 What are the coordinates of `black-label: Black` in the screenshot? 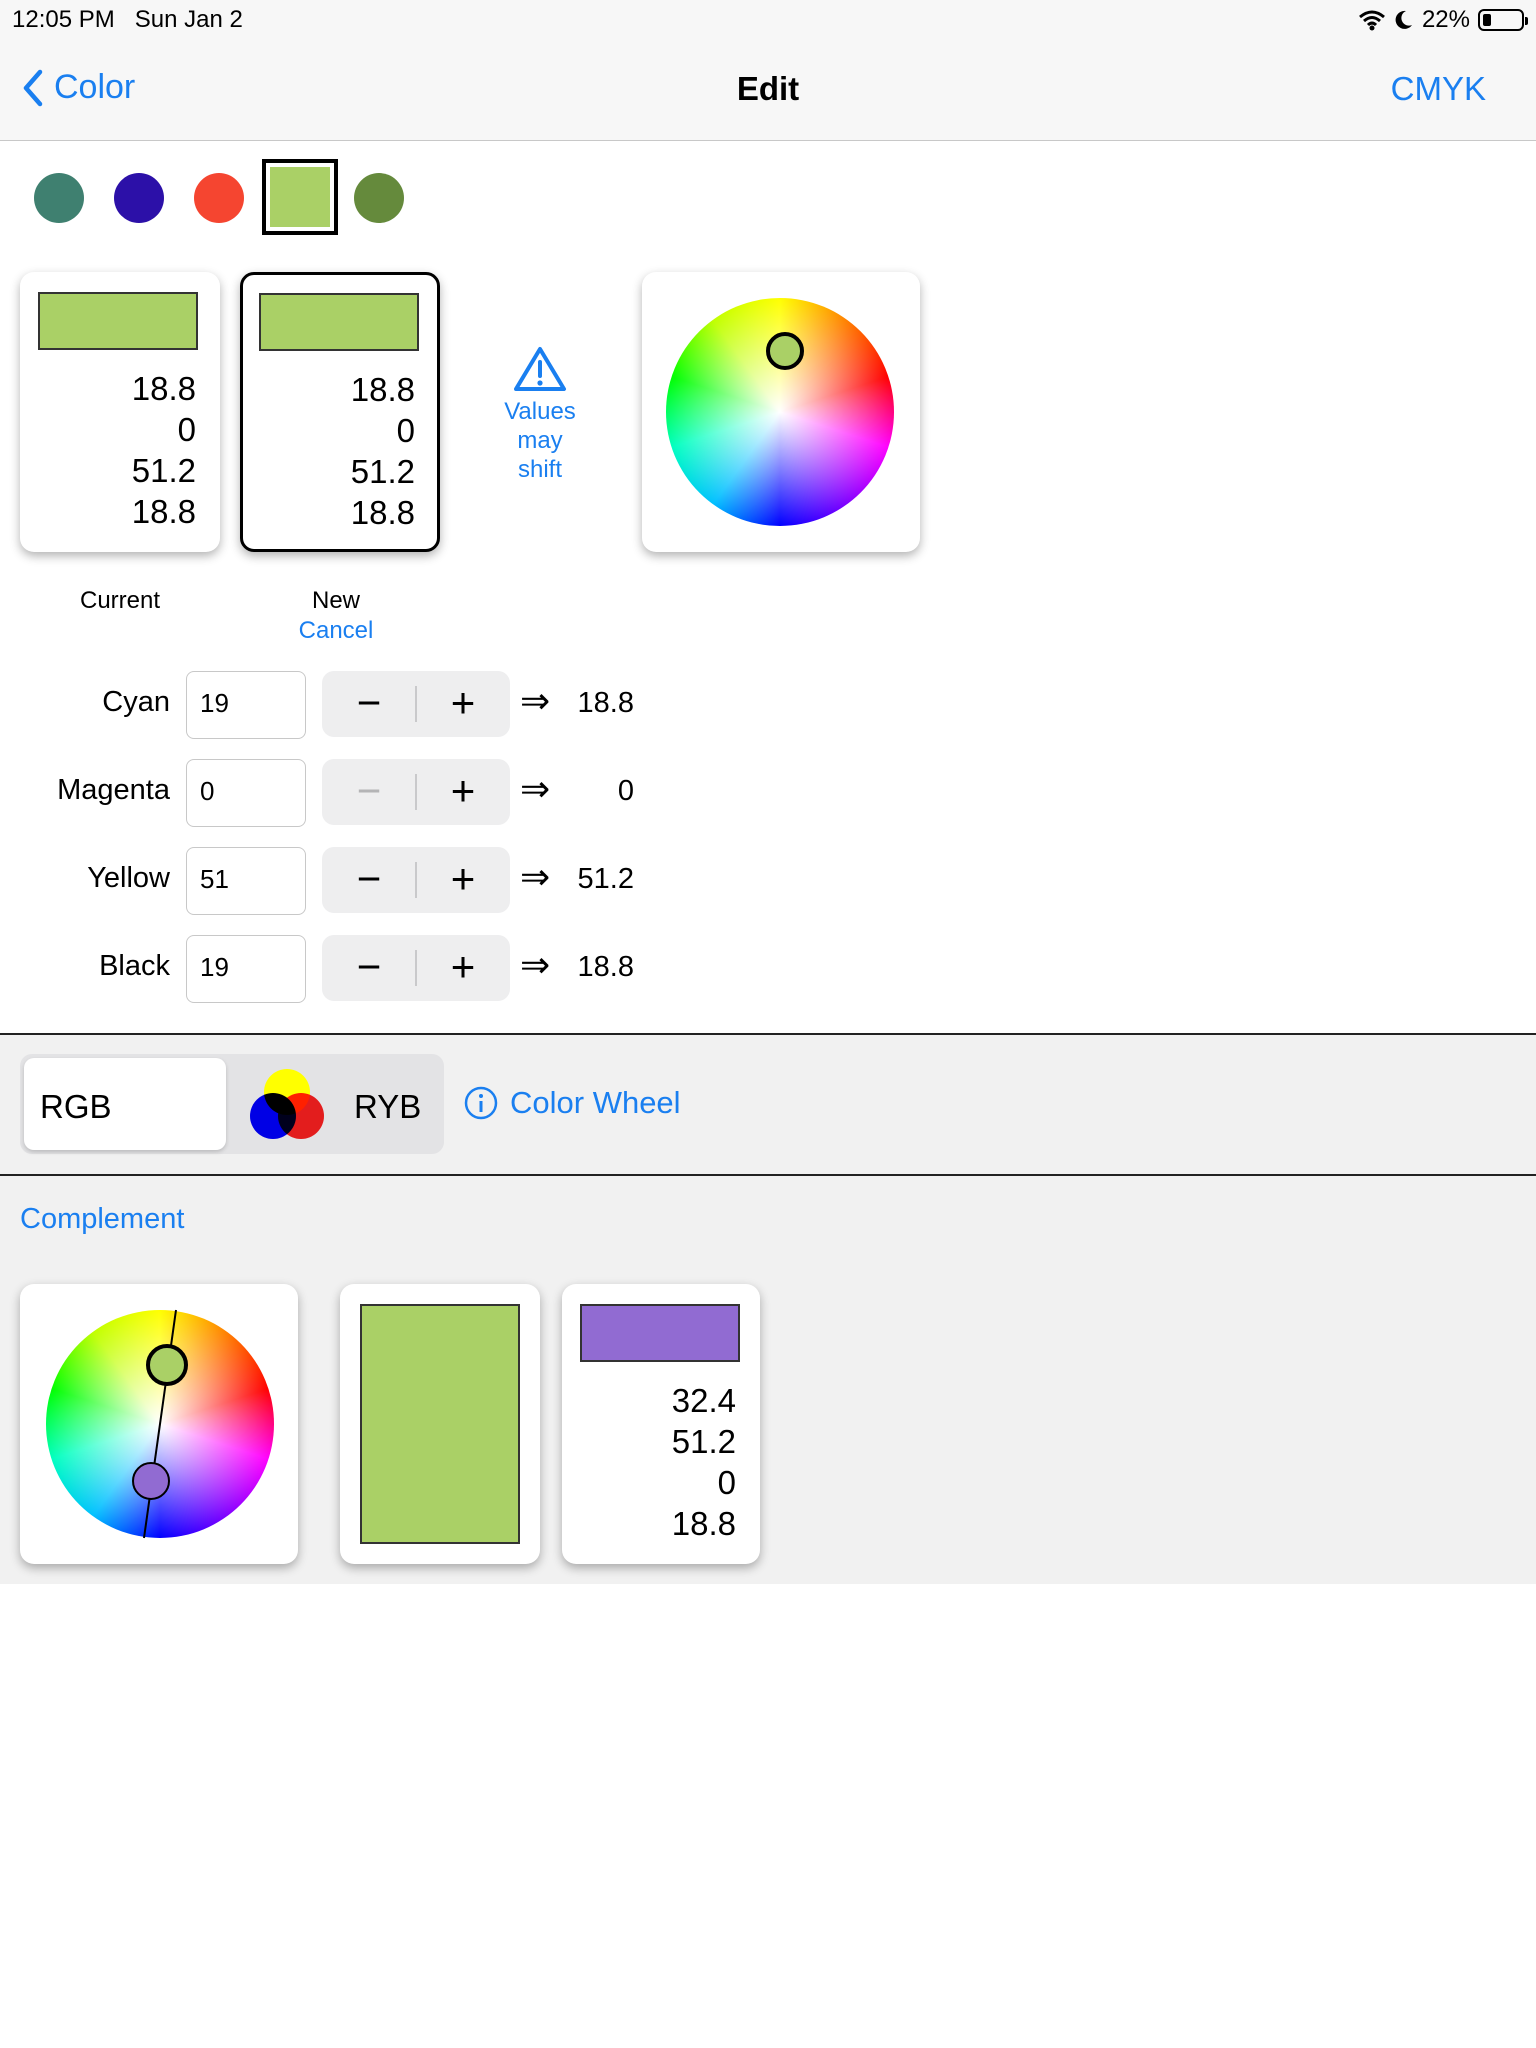 It's located at (134, 966).